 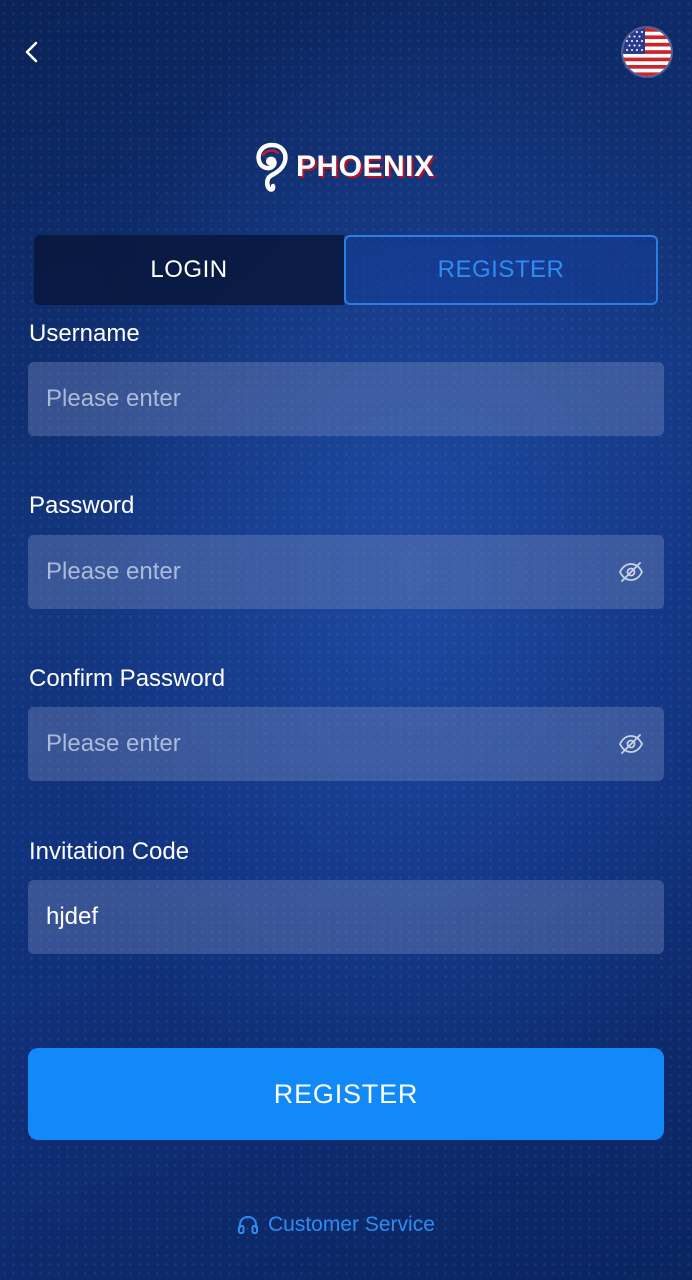 I want to click on password-input, so click(x=331, y=572).